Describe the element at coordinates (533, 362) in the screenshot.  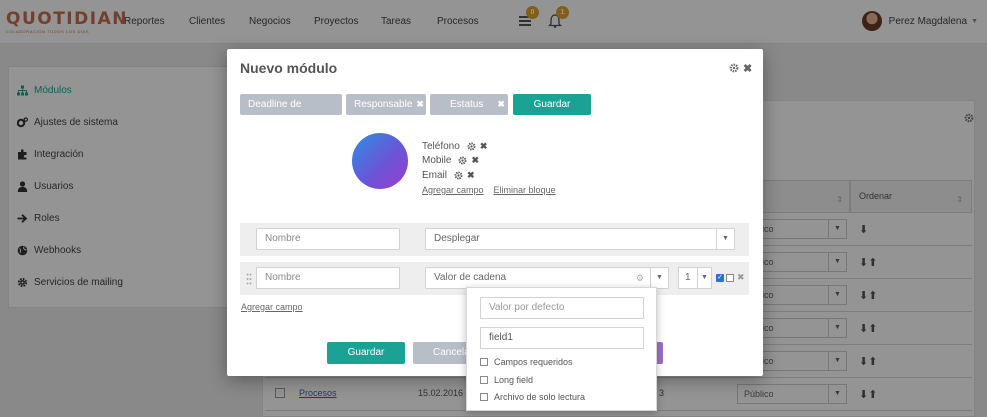
I see `option-label: Campos requeridos` at that location.